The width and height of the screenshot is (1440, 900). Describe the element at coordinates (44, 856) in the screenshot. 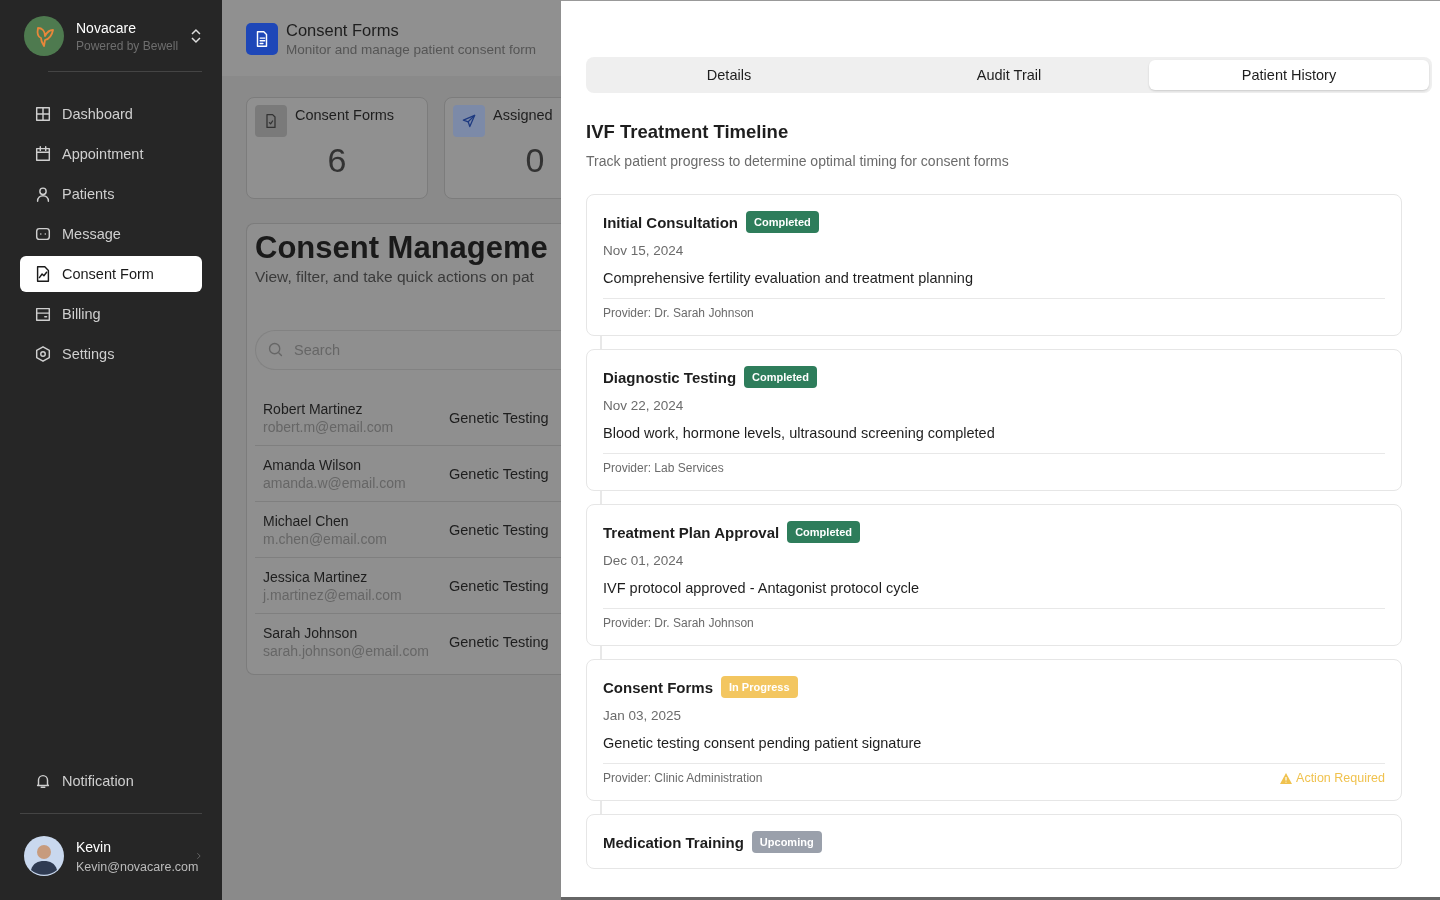

I see `avatar` at that location.